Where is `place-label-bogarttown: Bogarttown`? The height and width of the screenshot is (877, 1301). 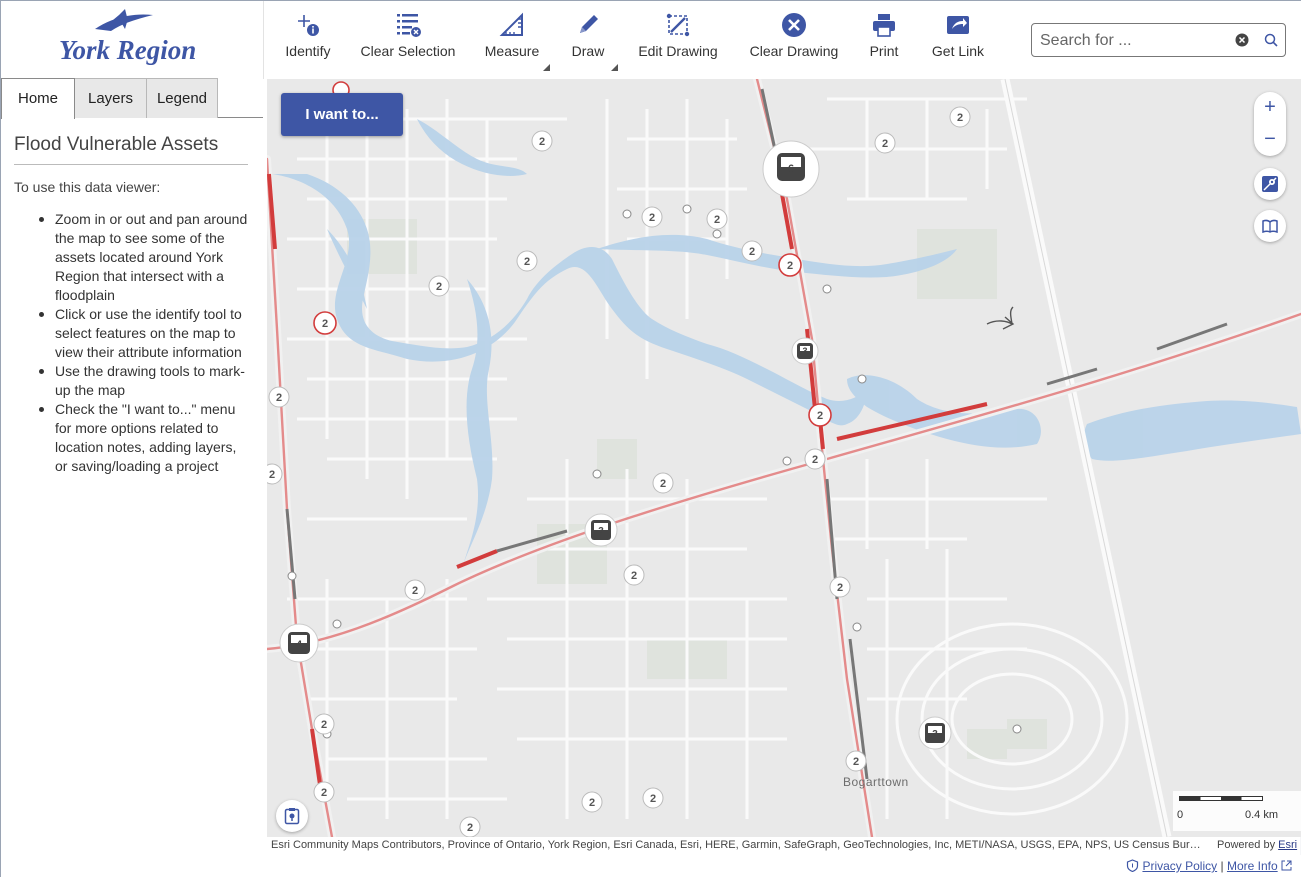 place-label-bogarttown: Bogarttown is located at coordinates (876, 782).